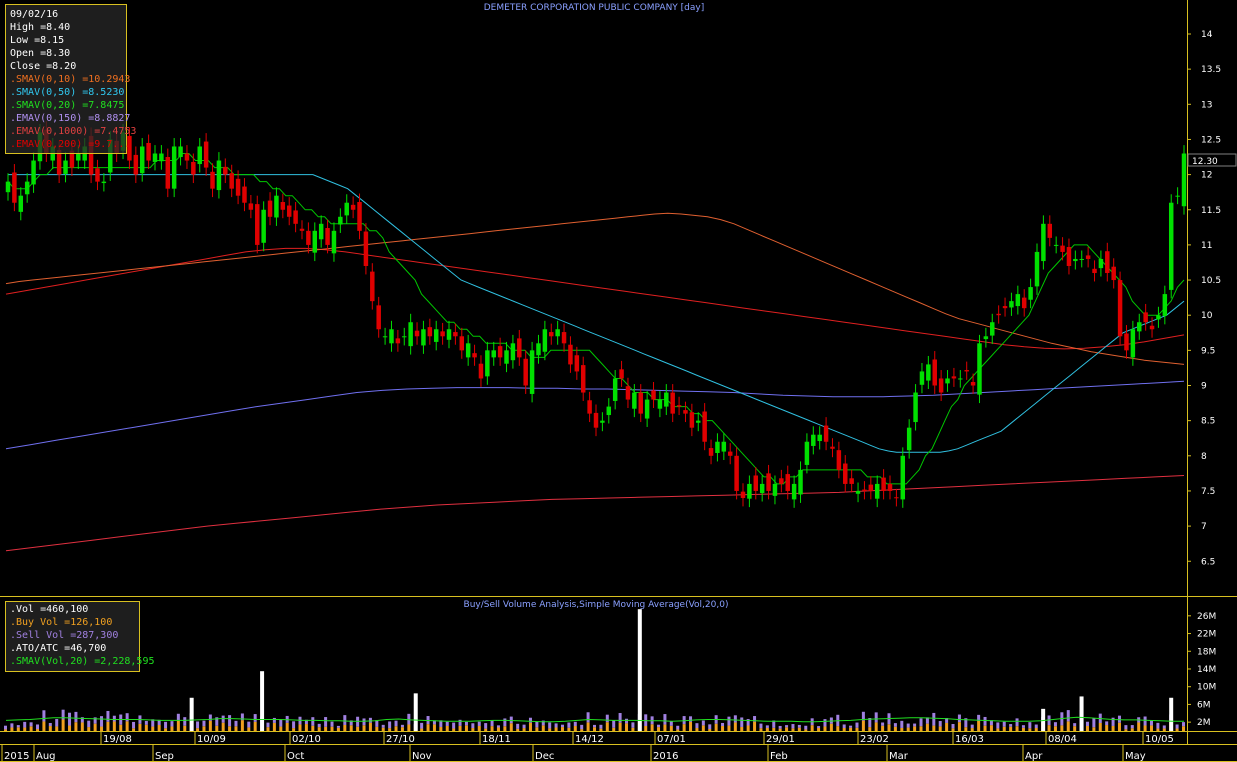 The width and height of the screenshot is (1237, 762). I want to click on legend-sma10: .SMAV(0,10) =10.2943, so click(70, 79).